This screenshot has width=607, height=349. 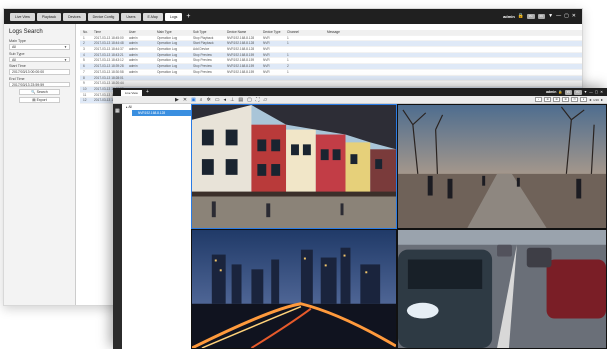 What do you see at coordinates (217, 100) in the screenshot?
I see `record-icon: ▭` at bounding box center [217, 100].